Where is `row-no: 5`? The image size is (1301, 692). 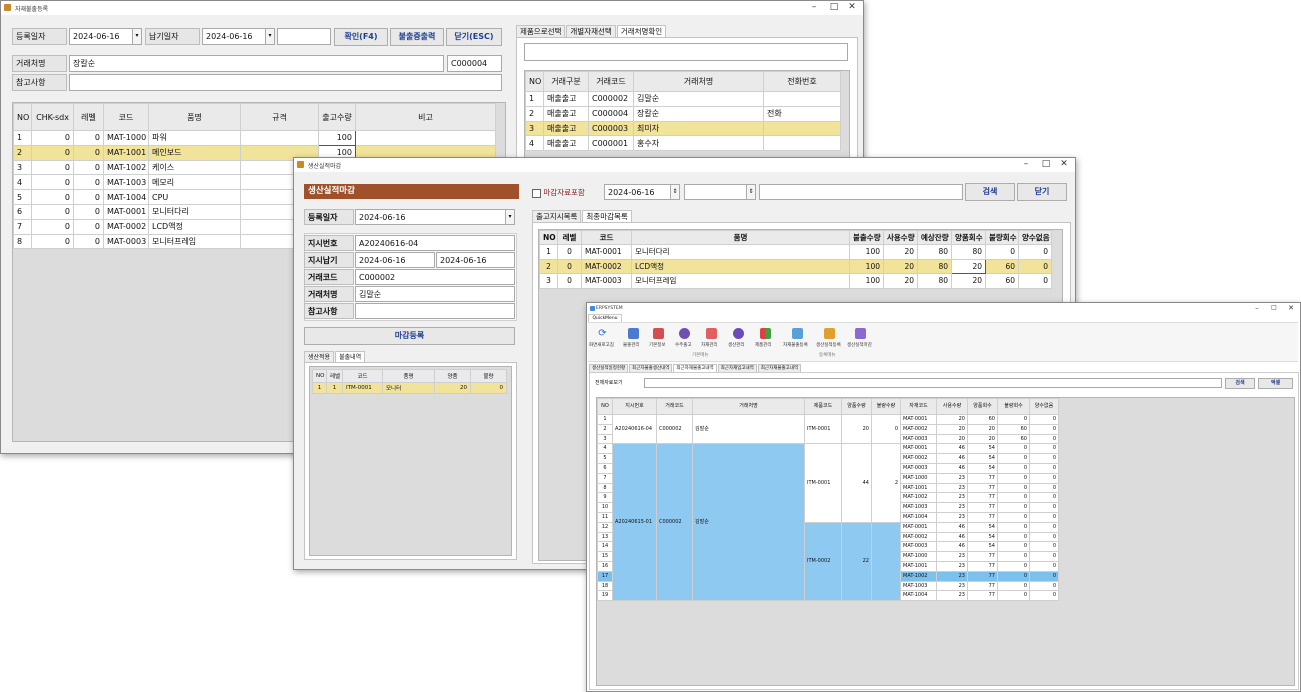
row-no: 5 is located at coordinates (605, 458).